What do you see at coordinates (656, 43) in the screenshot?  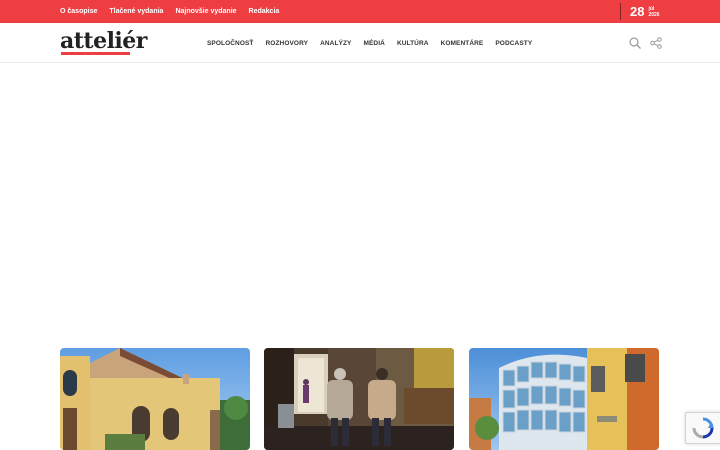 I see `share-icon` at bounding box center [656, 43].